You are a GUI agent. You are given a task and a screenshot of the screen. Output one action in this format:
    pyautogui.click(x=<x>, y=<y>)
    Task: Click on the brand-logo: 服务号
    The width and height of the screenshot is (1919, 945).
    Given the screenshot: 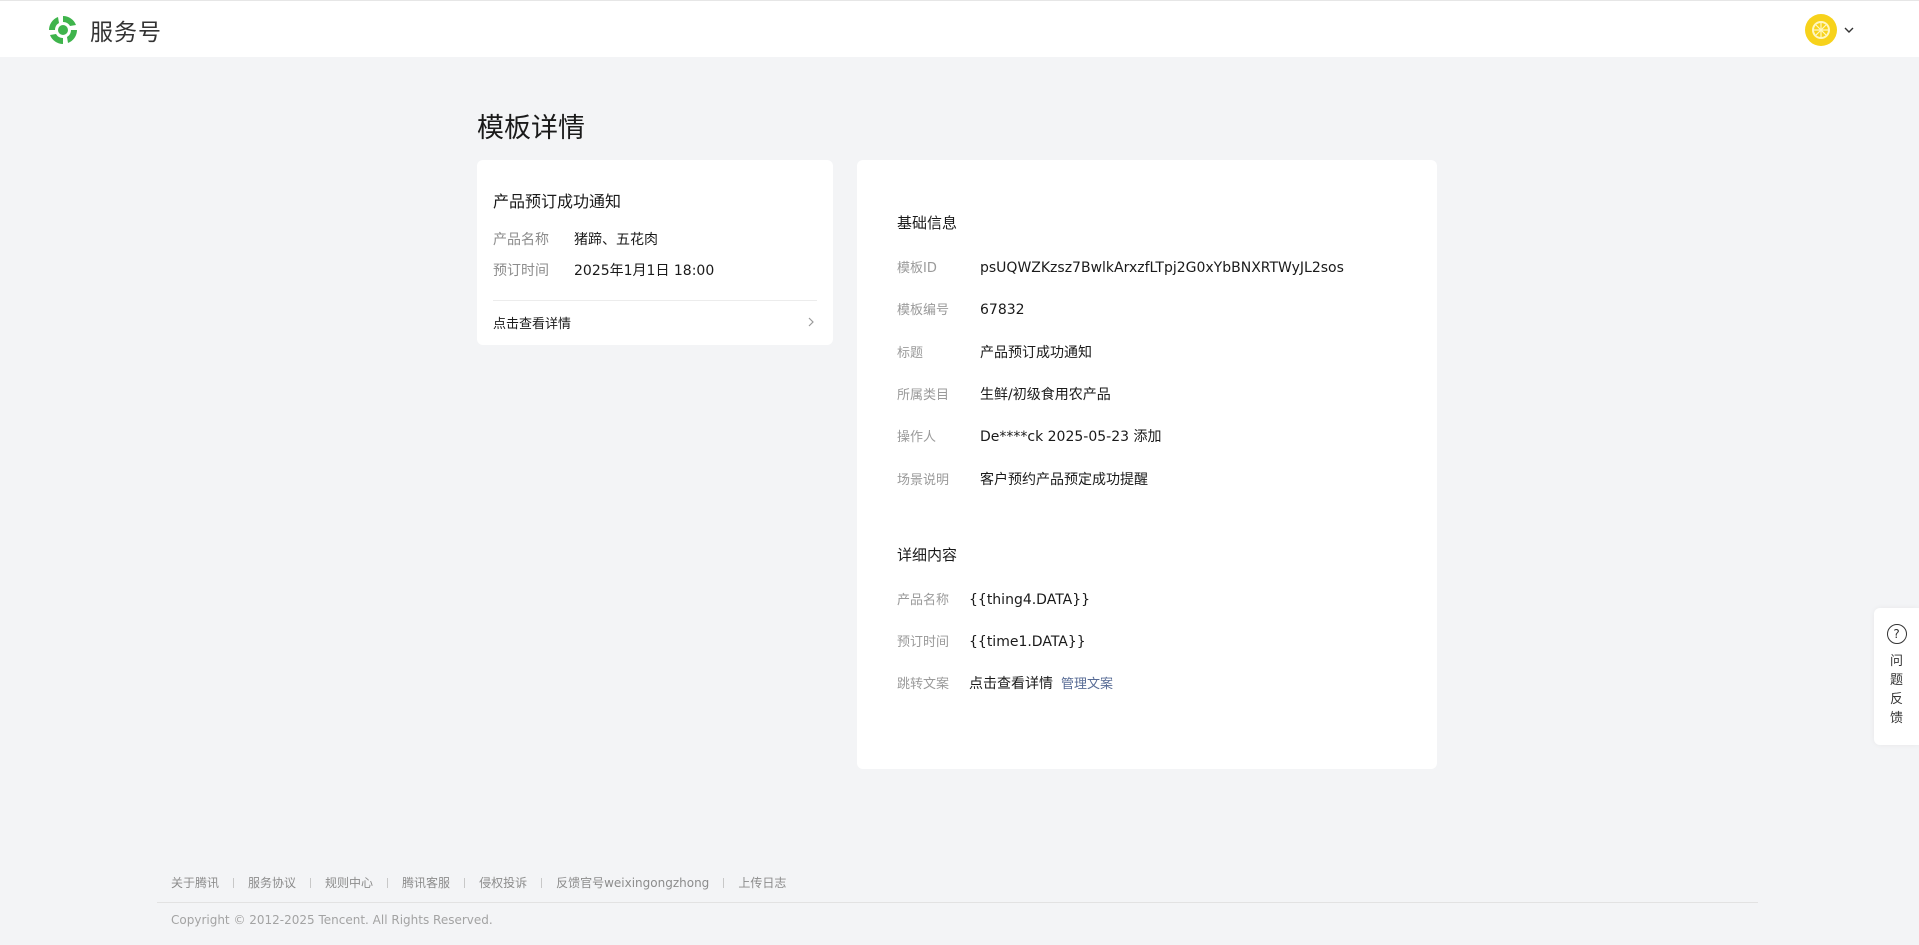 What is the action you would take?
    pyautogui.click(x=104, y=30)
    